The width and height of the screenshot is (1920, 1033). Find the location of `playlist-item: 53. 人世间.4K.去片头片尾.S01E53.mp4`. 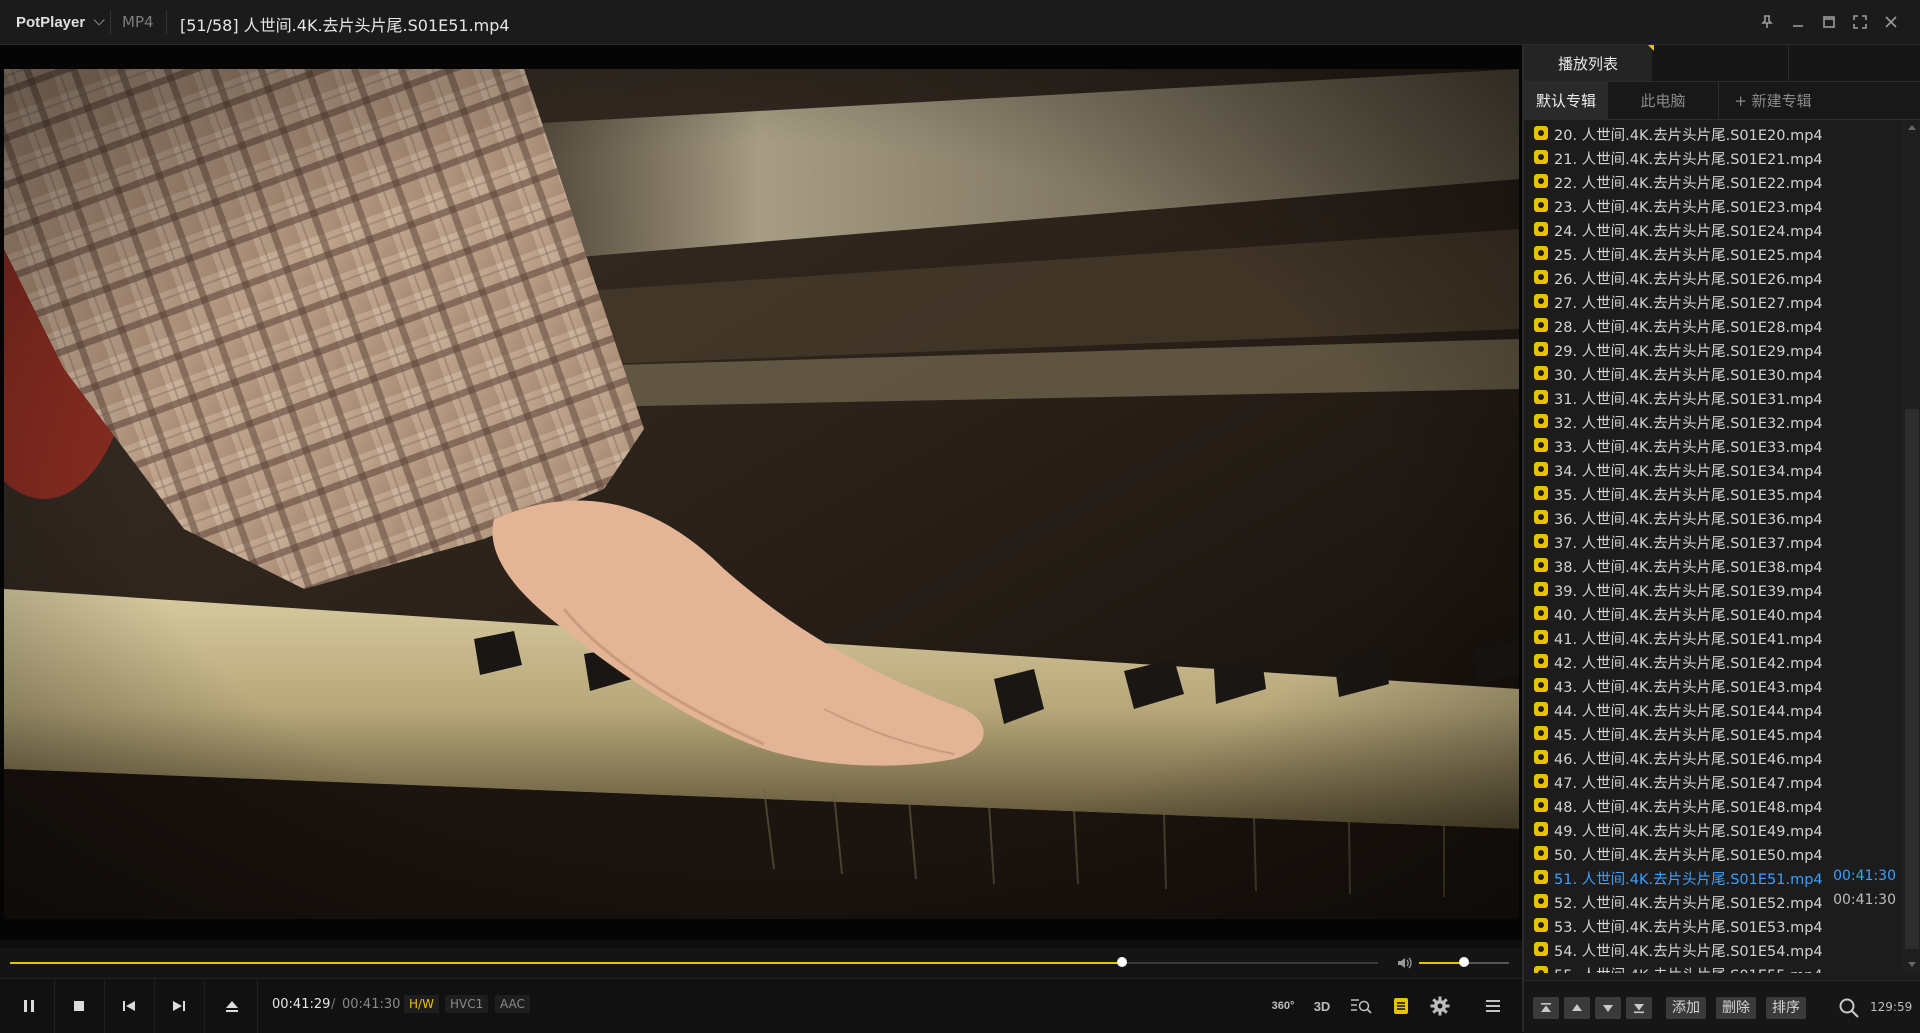

playlist-item: 53. 人世间.4K.去片头片尾.S01E53.mp4 is located at coordinates (1712, 925).